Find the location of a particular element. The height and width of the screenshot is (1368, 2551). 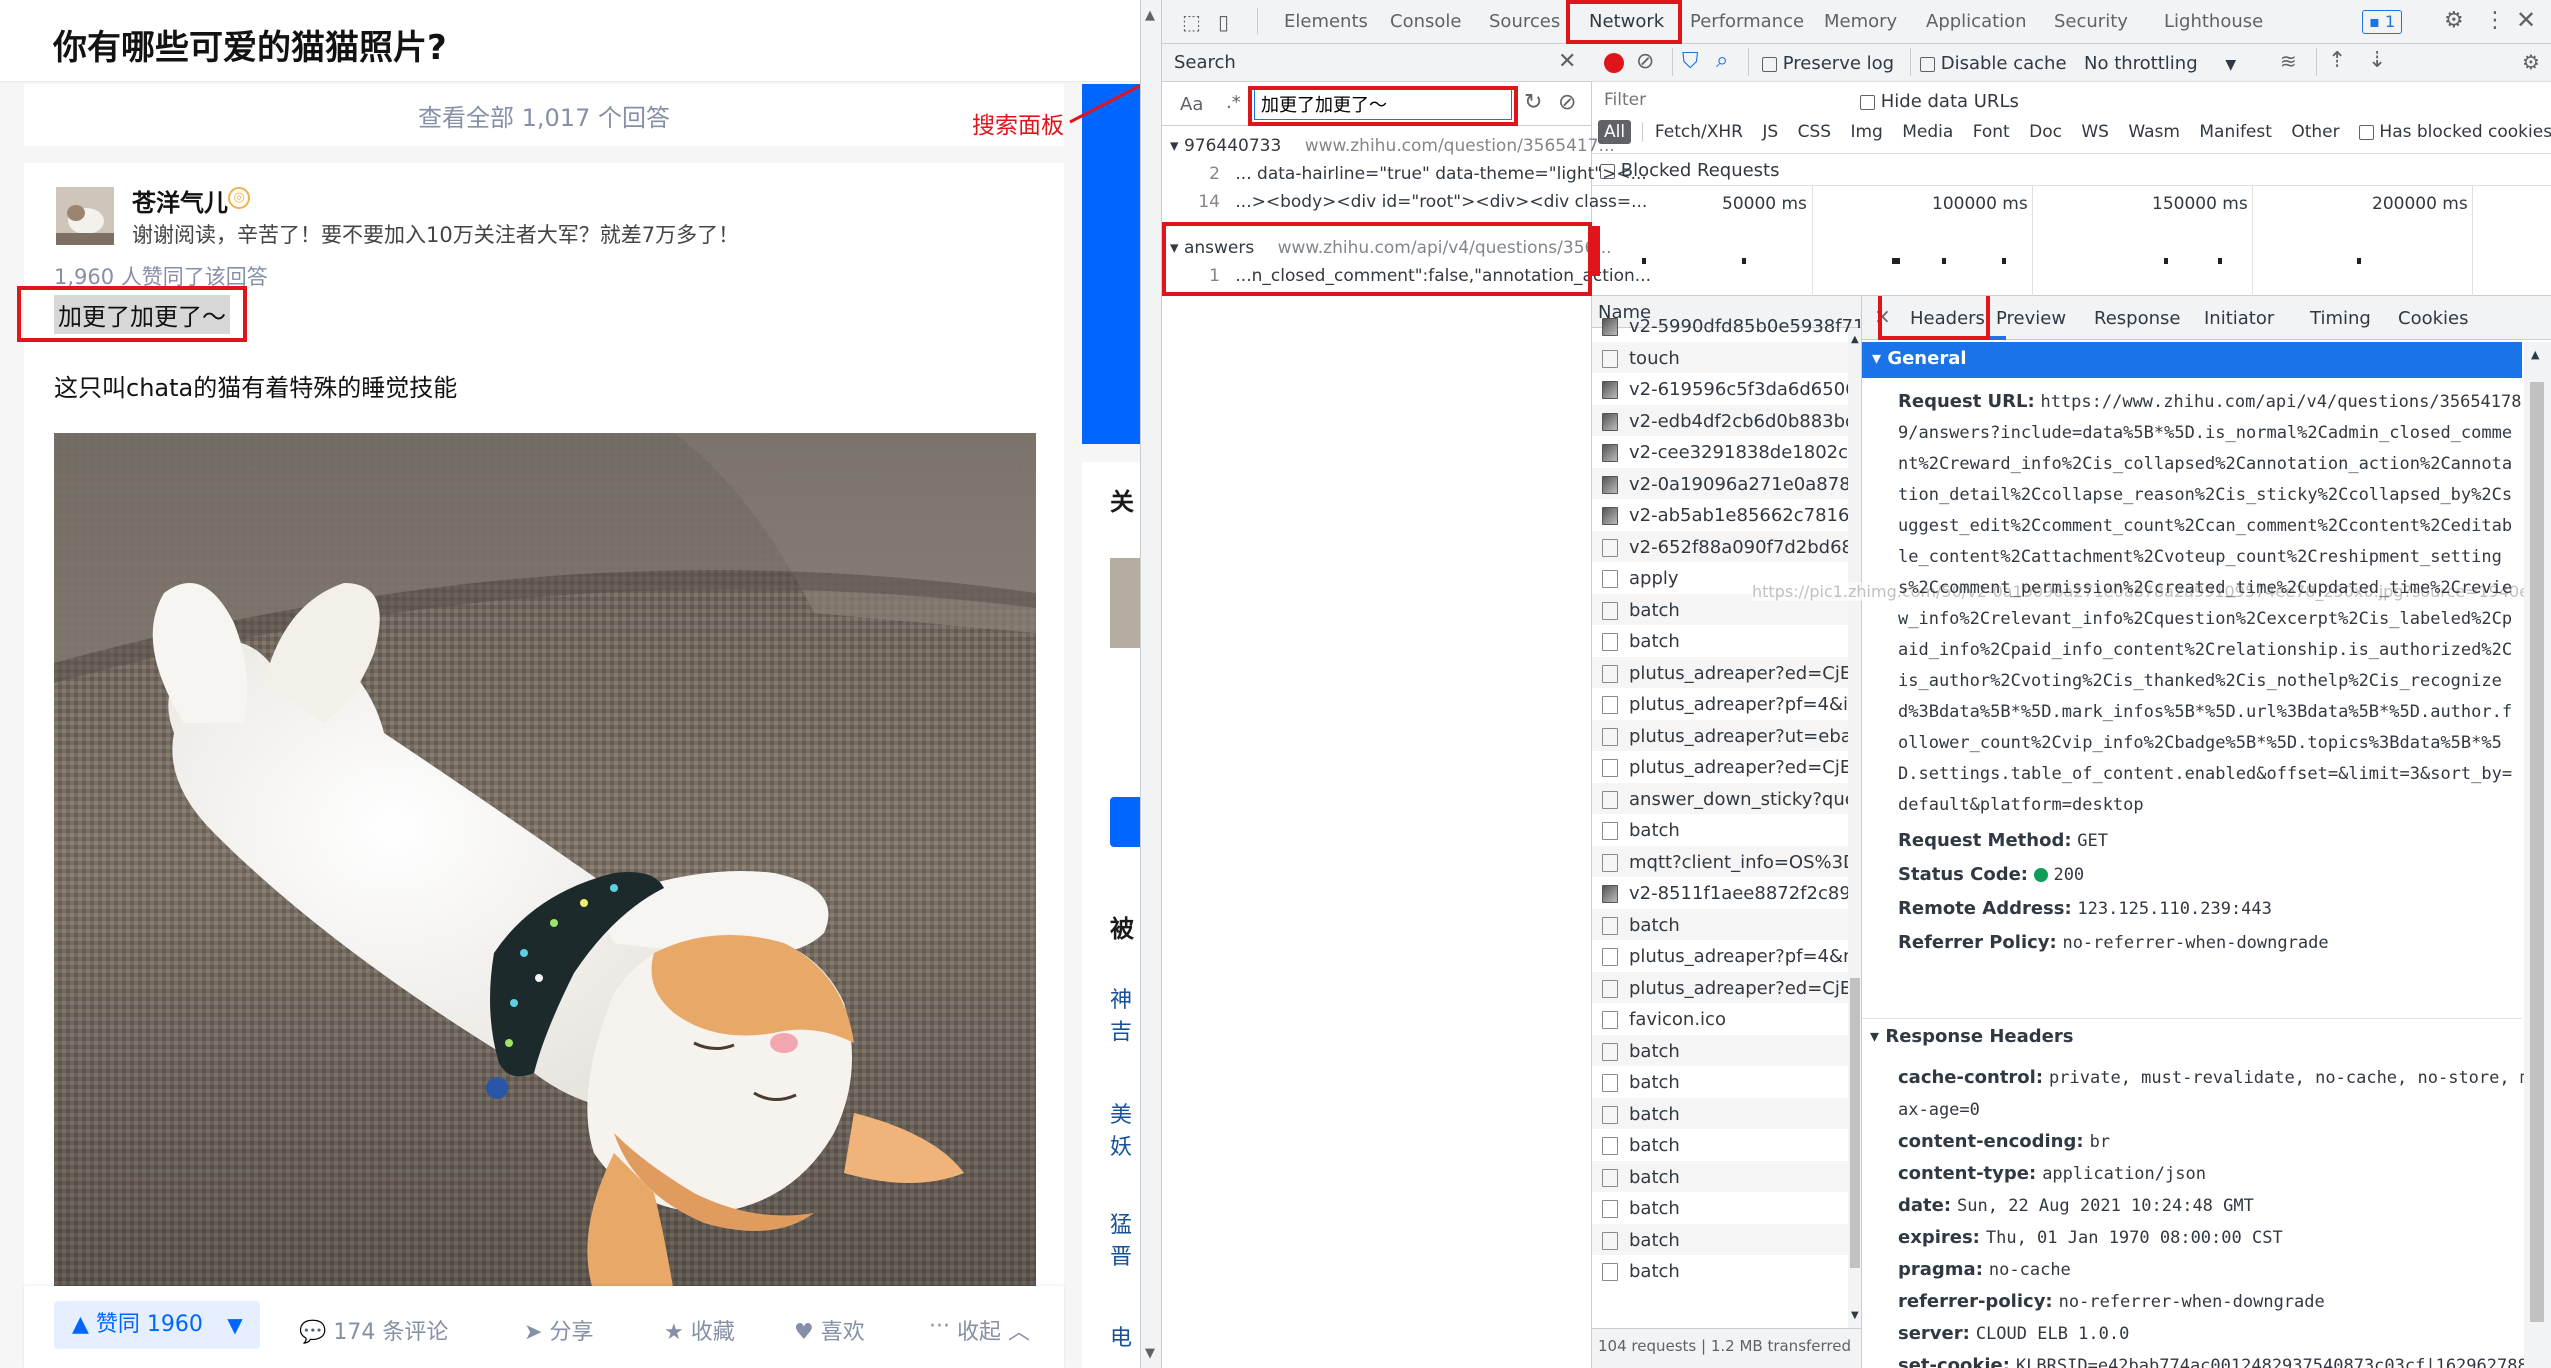

settings-gear-icon: ⚙ is located at coordinates (2454, 20).